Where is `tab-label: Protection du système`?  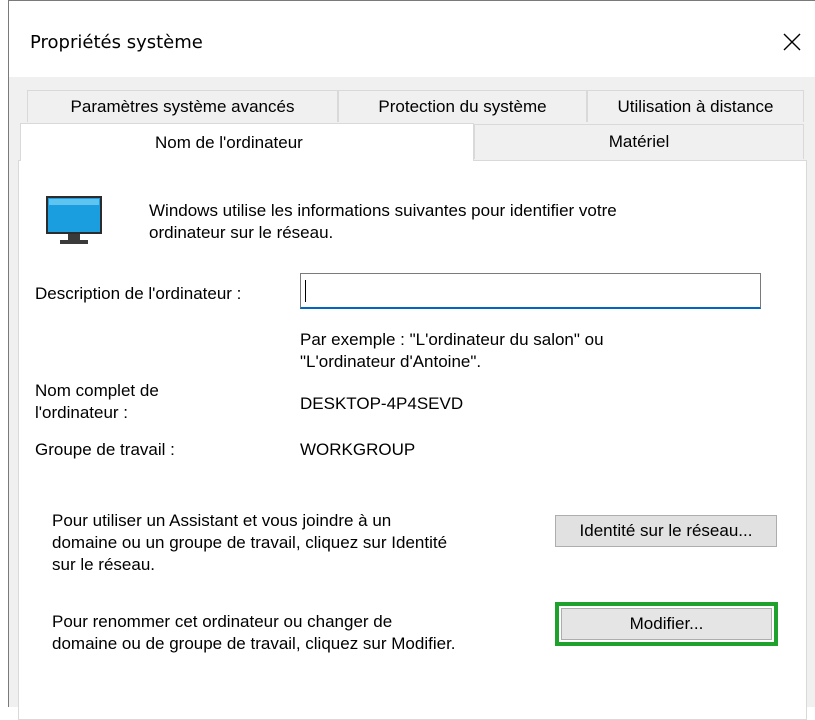 tab-label: Protection du système is located at coordinates (462, 106).